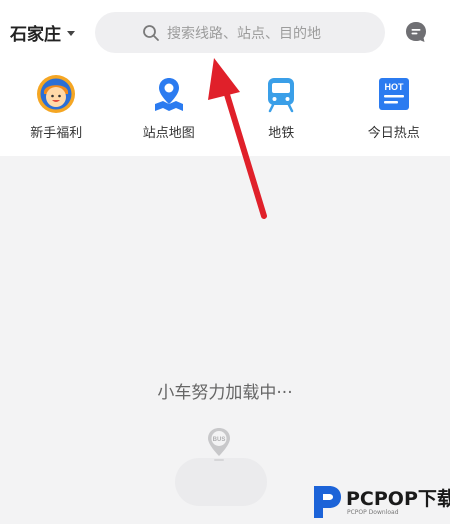 This screenshot has width=450, height=524. What do you see at coordinates (168, 94) in the screenshot?
I see `map-pin-icon` at bounding box center [168, 94].